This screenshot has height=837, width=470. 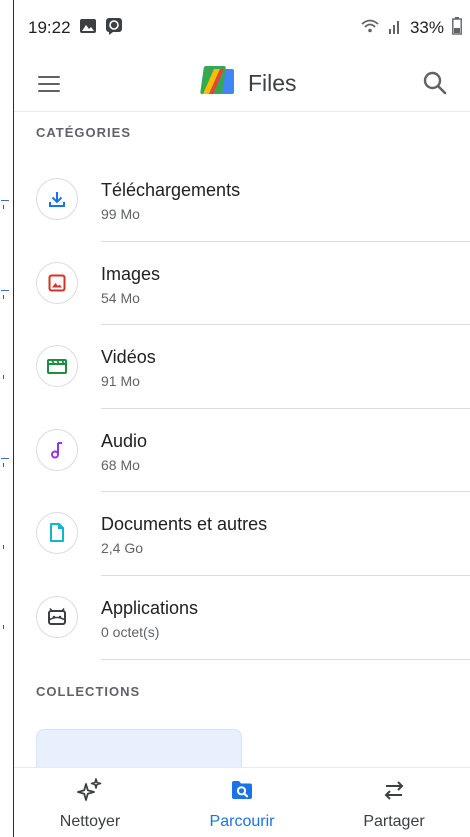 What do you see at coordinates (242, 451) in the screenshot?
I see `category-item-audio: Audio 68 Mo` at bounding box center [242, 451].